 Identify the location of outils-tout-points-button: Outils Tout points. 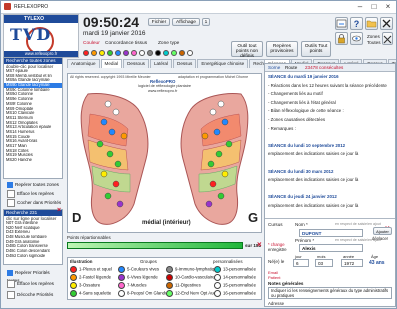
(316, 49).